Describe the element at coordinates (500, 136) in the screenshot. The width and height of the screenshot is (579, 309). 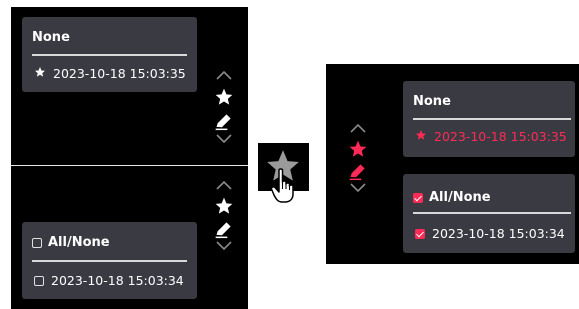
I see `right-favorite-item-timestamp: 2023-10-18 15:03:35` at that location.